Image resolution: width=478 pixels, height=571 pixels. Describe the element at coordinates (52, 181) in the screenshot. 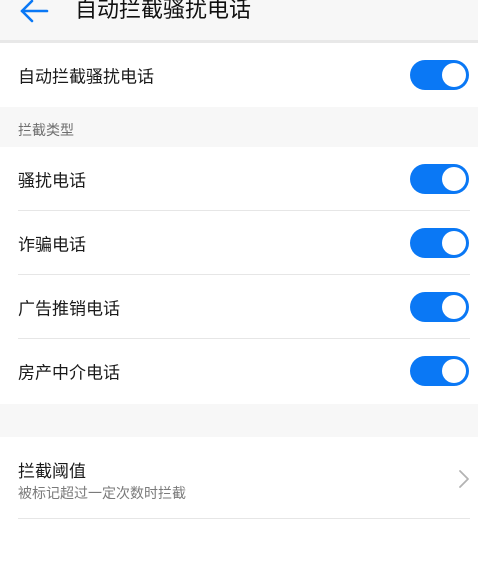

I see `block-type-label: 骚扰电话` at that location.